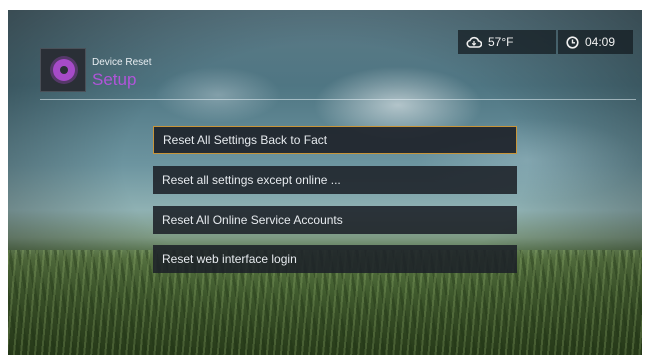 The height and width of the screenshot is (363, 650). What do you see at coordinates (600, 42) in the screenshot?
I see `time-readout: 04:09` at bounding box center [600, 42].